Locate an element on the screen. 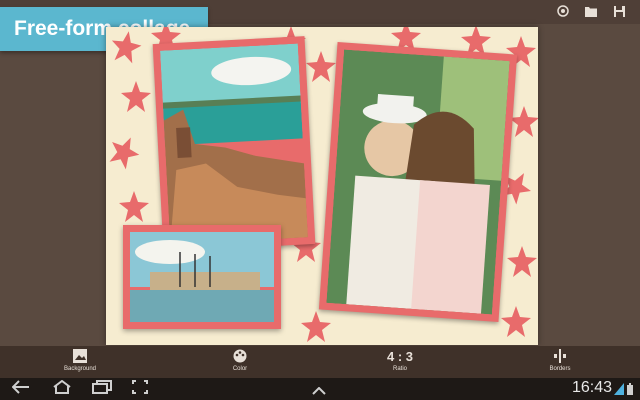  back-icon is located at coordinates (20, 388).